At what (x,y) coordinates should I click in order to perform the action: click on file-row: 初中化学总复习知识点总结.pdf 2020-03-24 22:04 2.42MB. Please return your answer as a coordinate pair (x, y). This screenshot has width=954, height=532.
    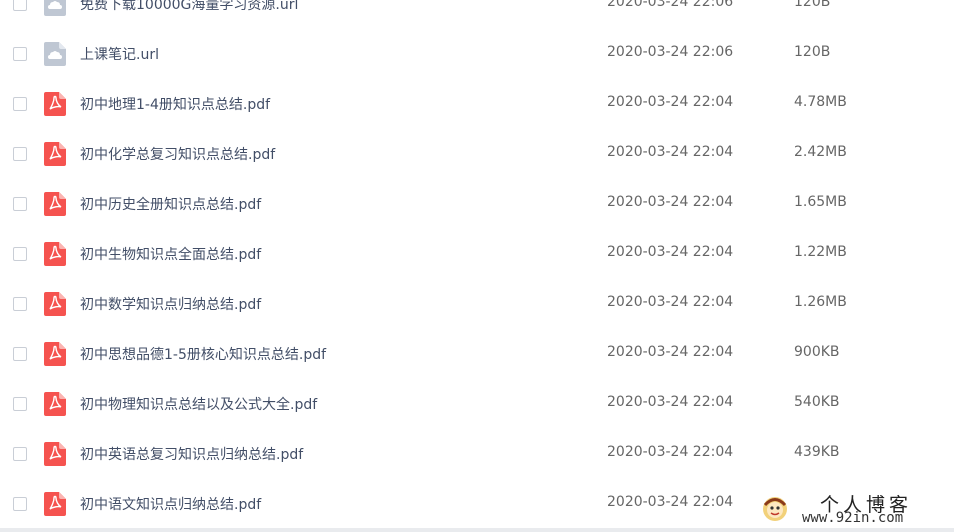
    Looking at the image, I should click on (477, 155).